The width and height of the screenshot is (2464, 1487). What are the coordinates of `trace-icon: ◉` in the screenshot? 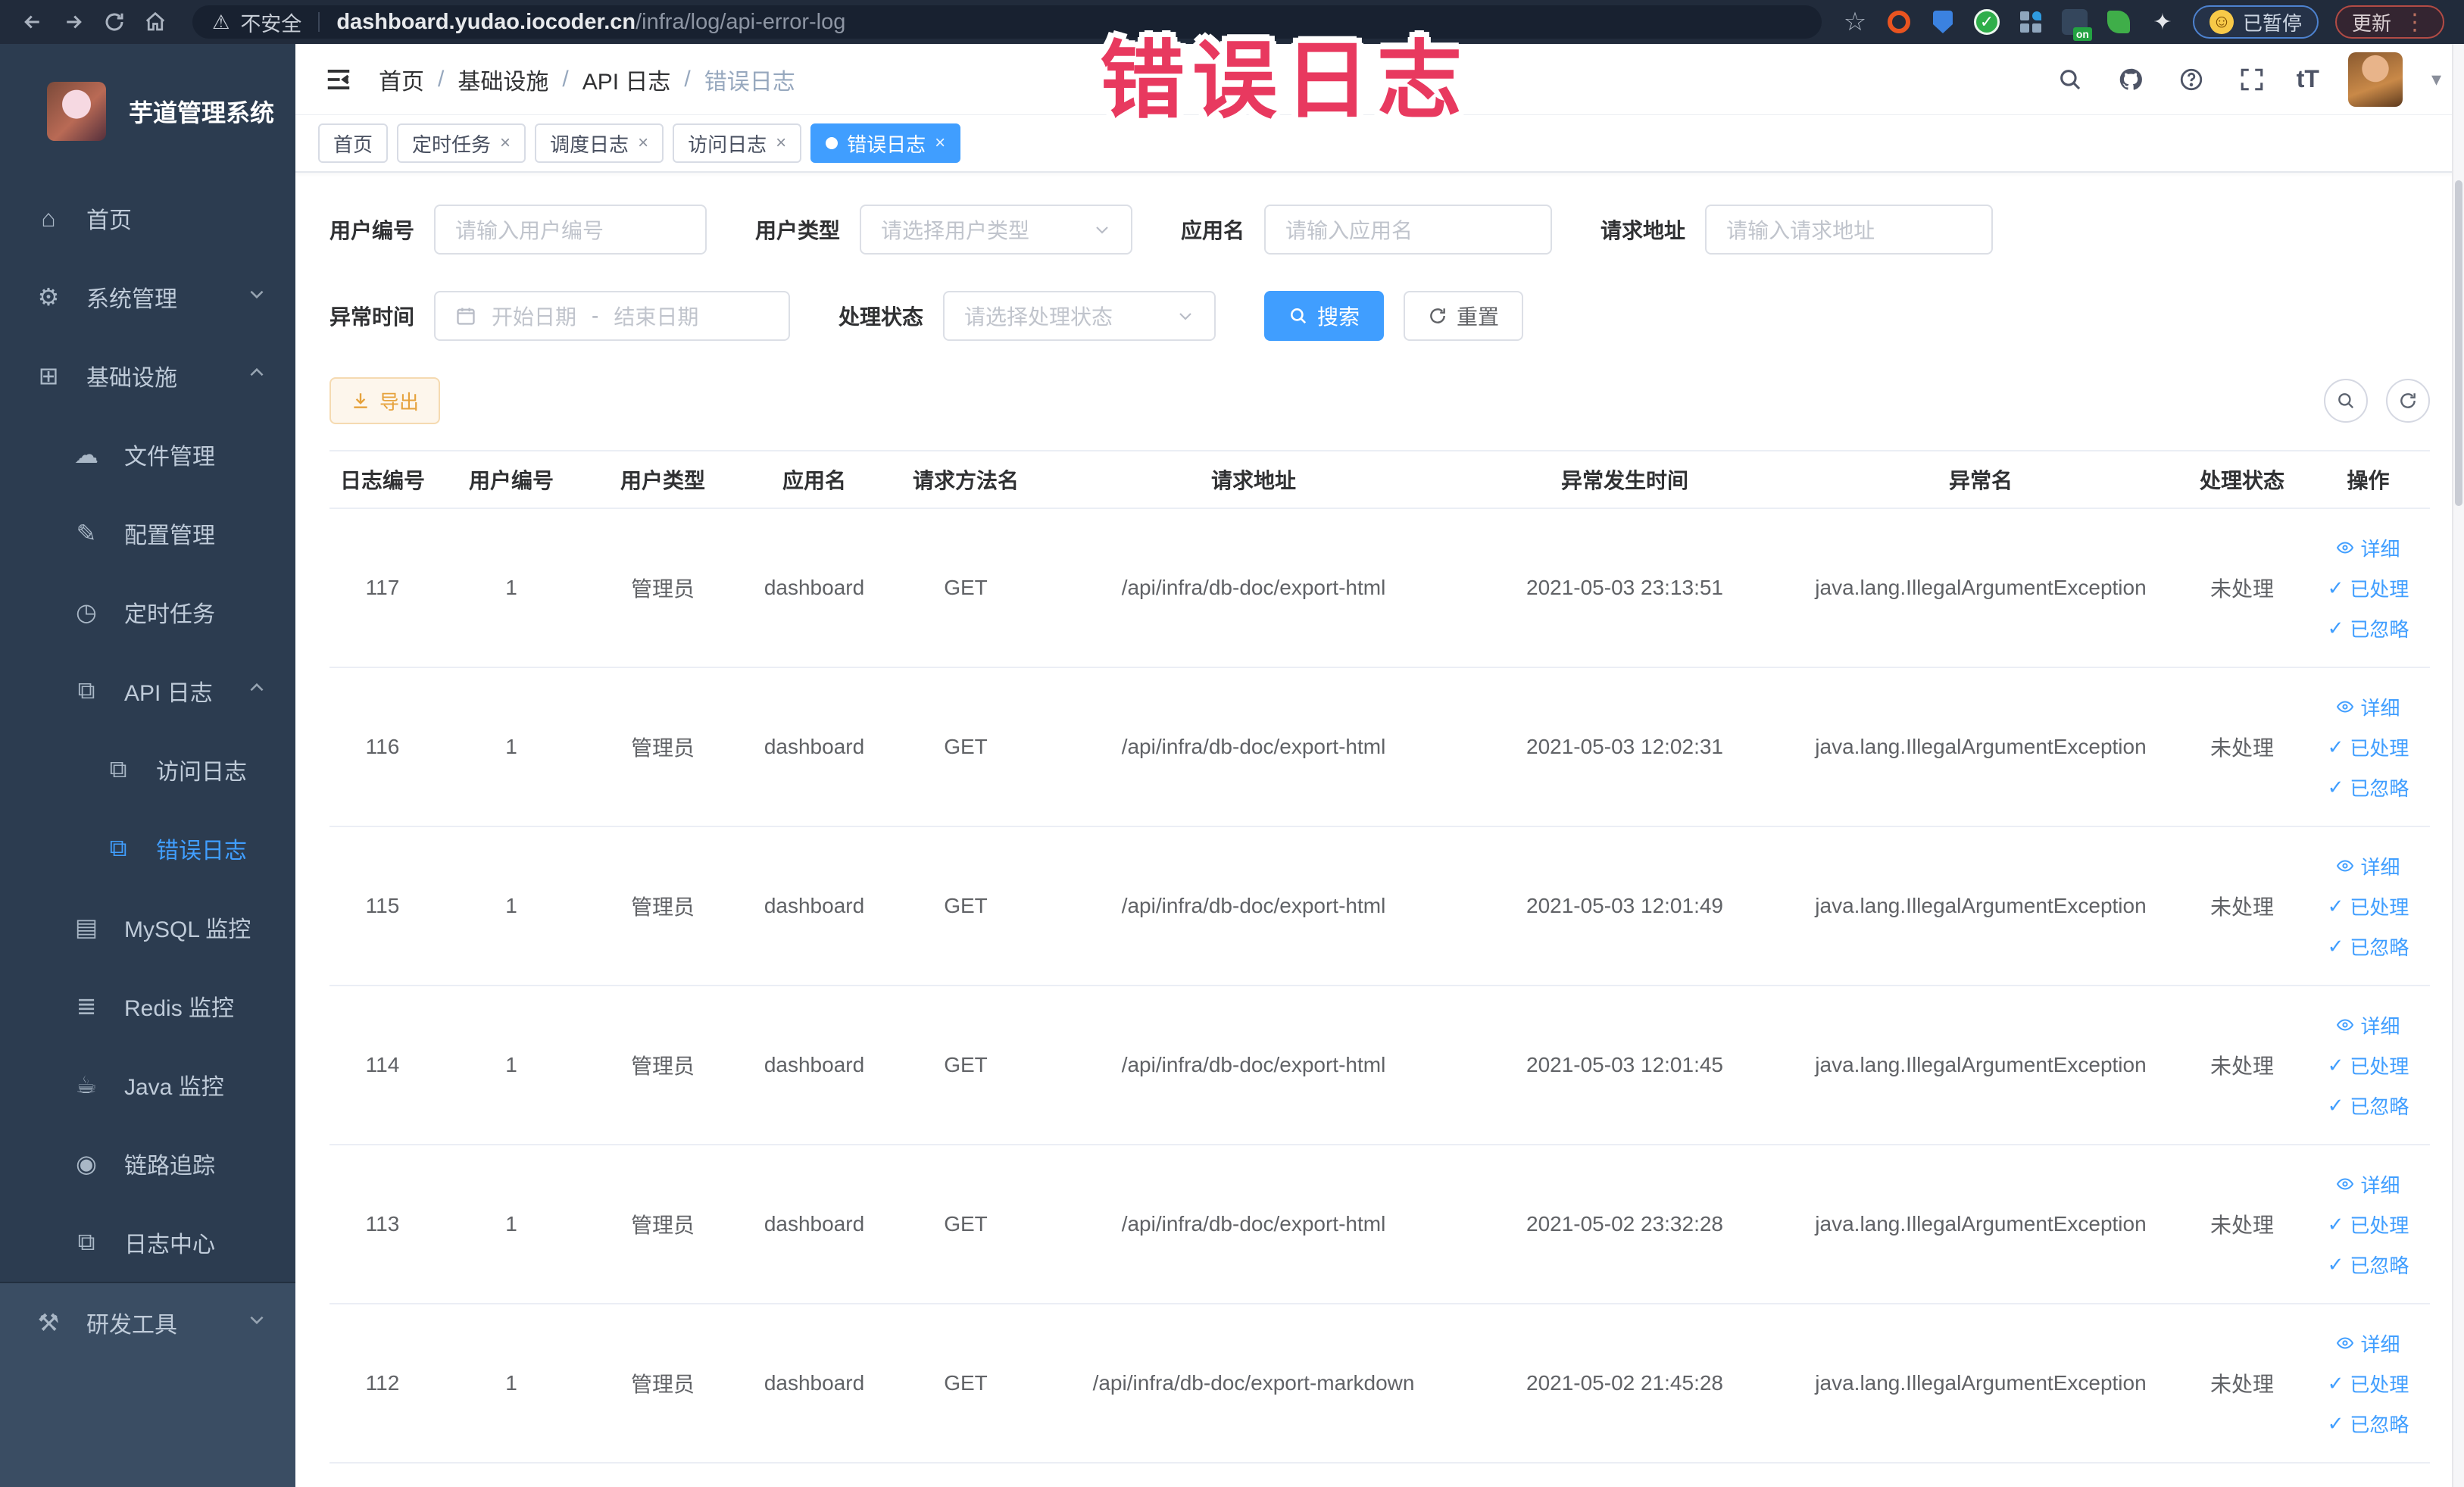 It's located at (86, 1163).